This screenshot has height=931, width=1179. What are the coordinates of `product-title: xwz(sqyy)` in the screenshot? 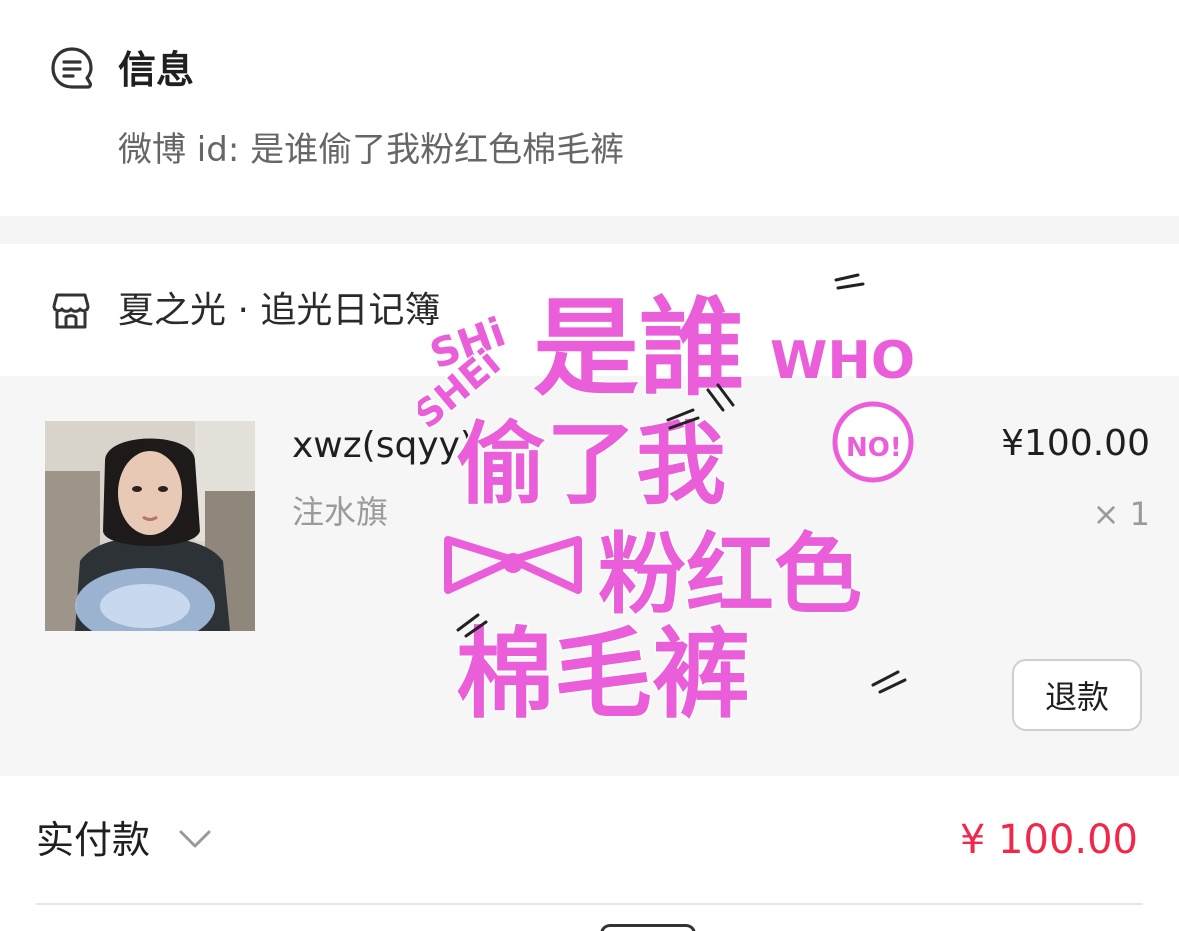 It's located at (383, 446).